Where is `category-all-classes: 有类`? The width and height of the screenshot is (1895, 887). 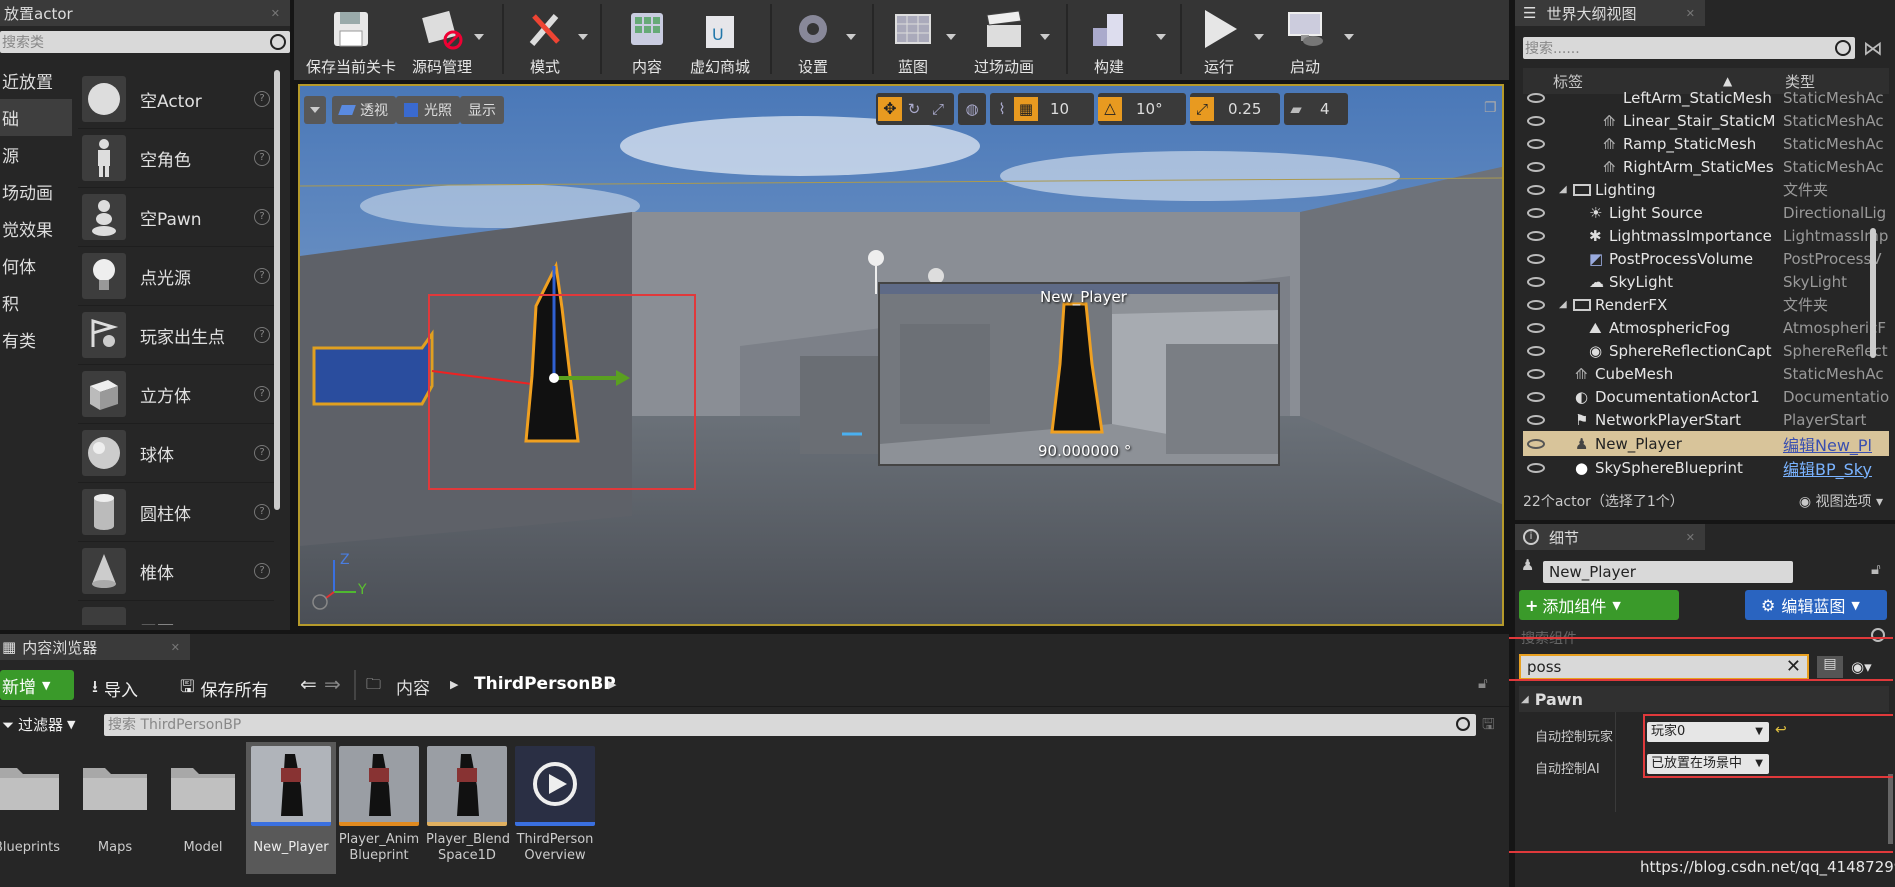
category-all-classes: 有类 is located at coordinates (36, 339).